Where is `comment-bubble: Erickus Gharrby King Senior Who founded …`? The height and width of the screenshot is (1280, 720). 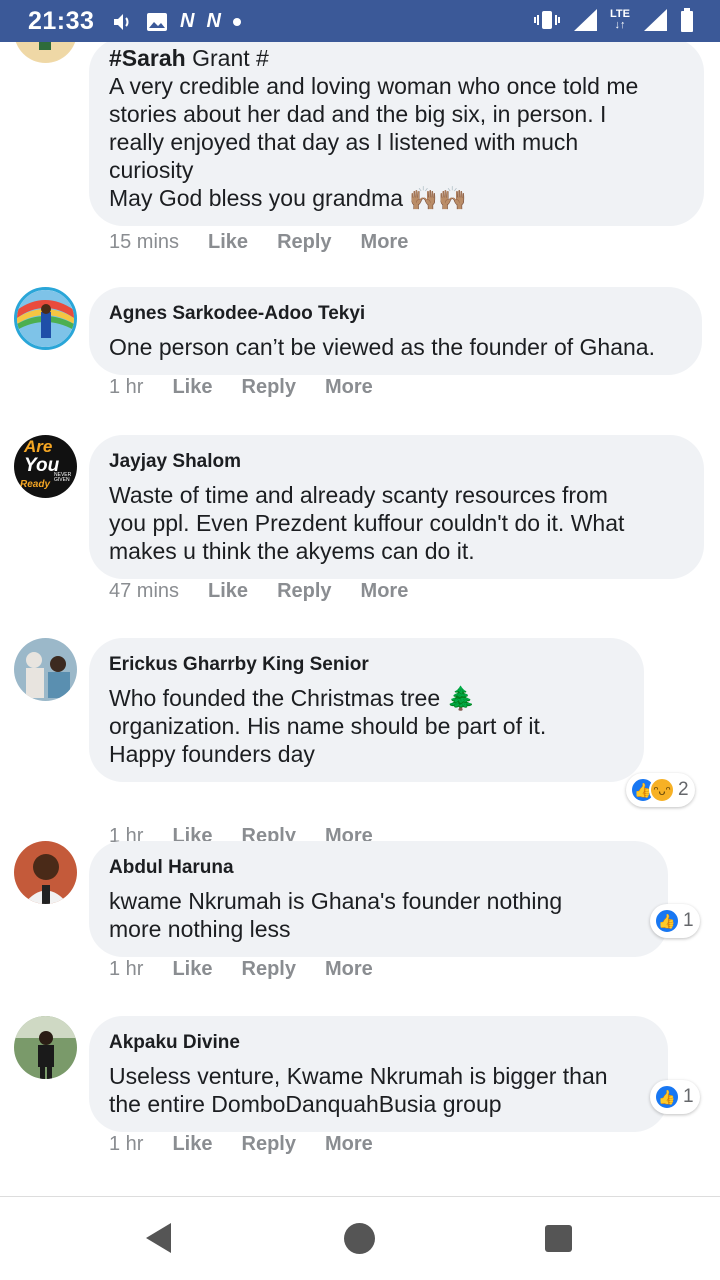
comment-bubble: Erickus Gharrby King Senior Who founded … is located at coordinates (366, 710).